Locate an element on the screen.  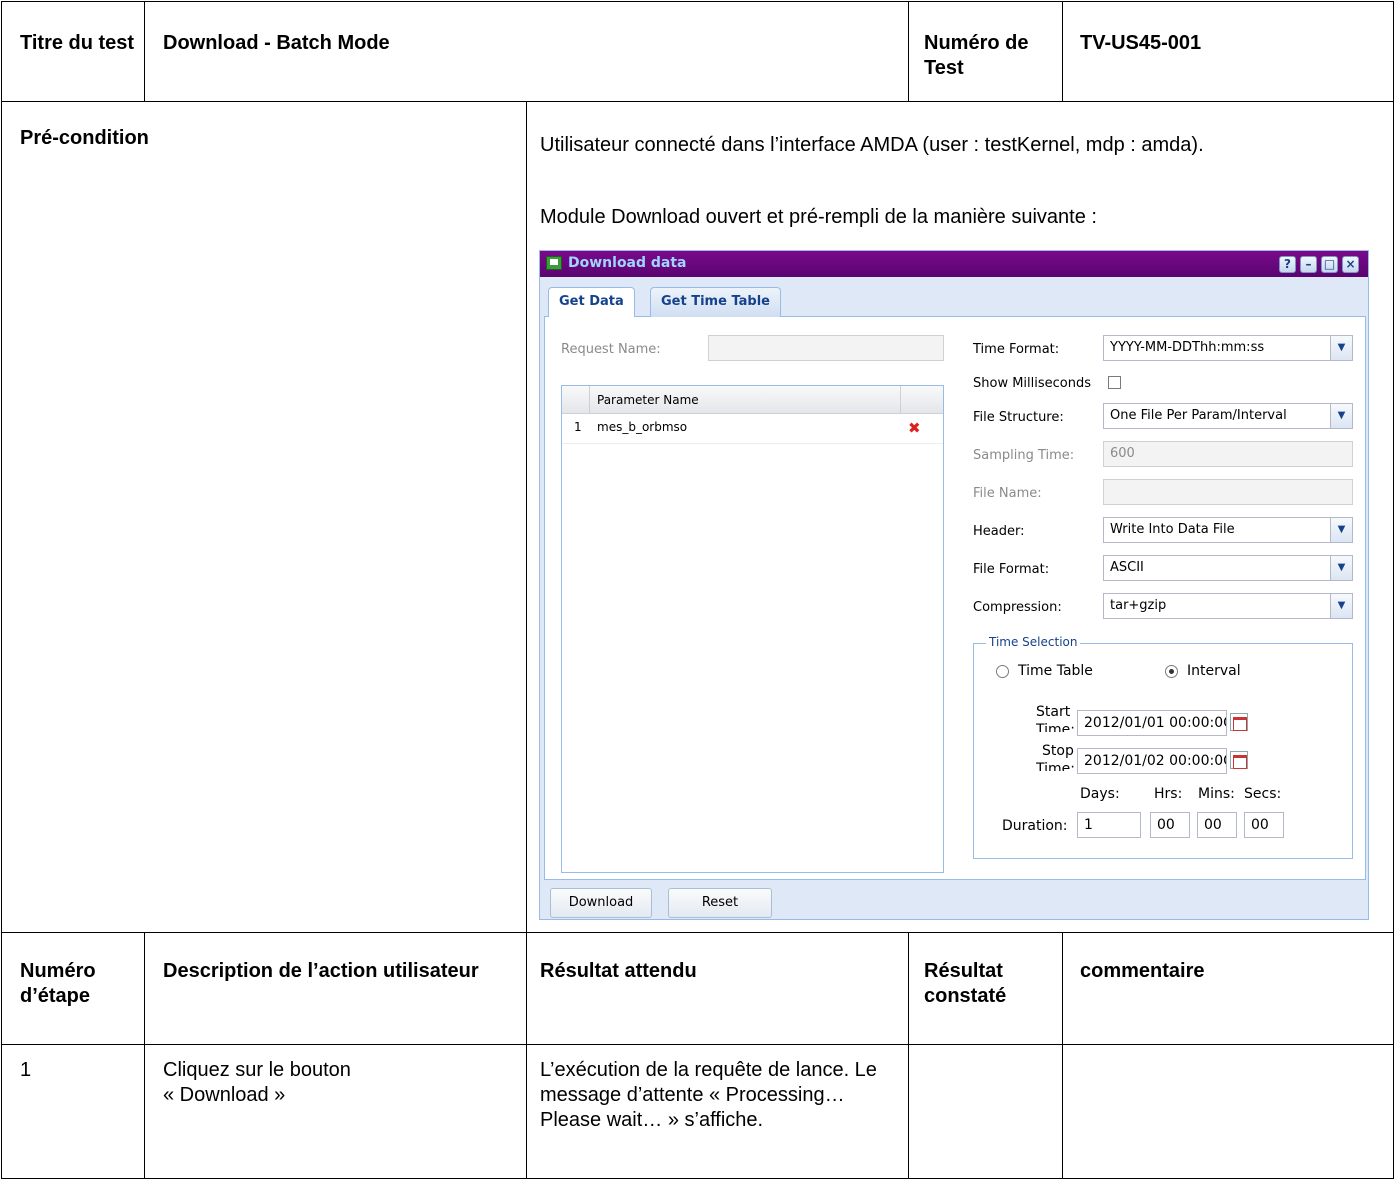
step-action-line-2: « Download » is located at coordinates (224, 1095).